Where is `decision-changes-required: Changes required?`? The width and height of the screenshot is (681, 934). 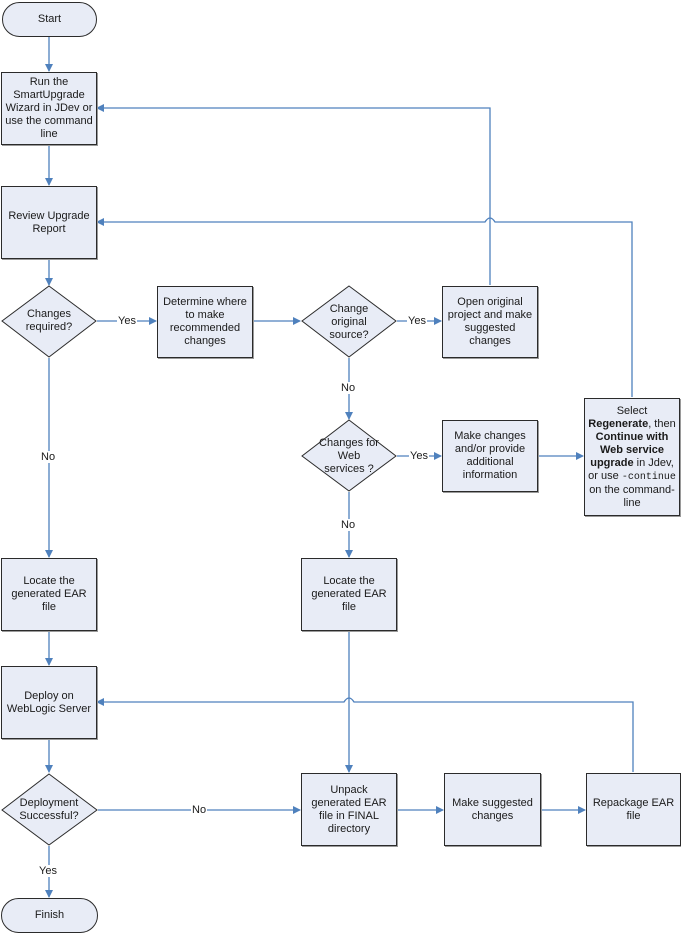
decision-changes-required: Changes required? is located at coordinates (49, 321).